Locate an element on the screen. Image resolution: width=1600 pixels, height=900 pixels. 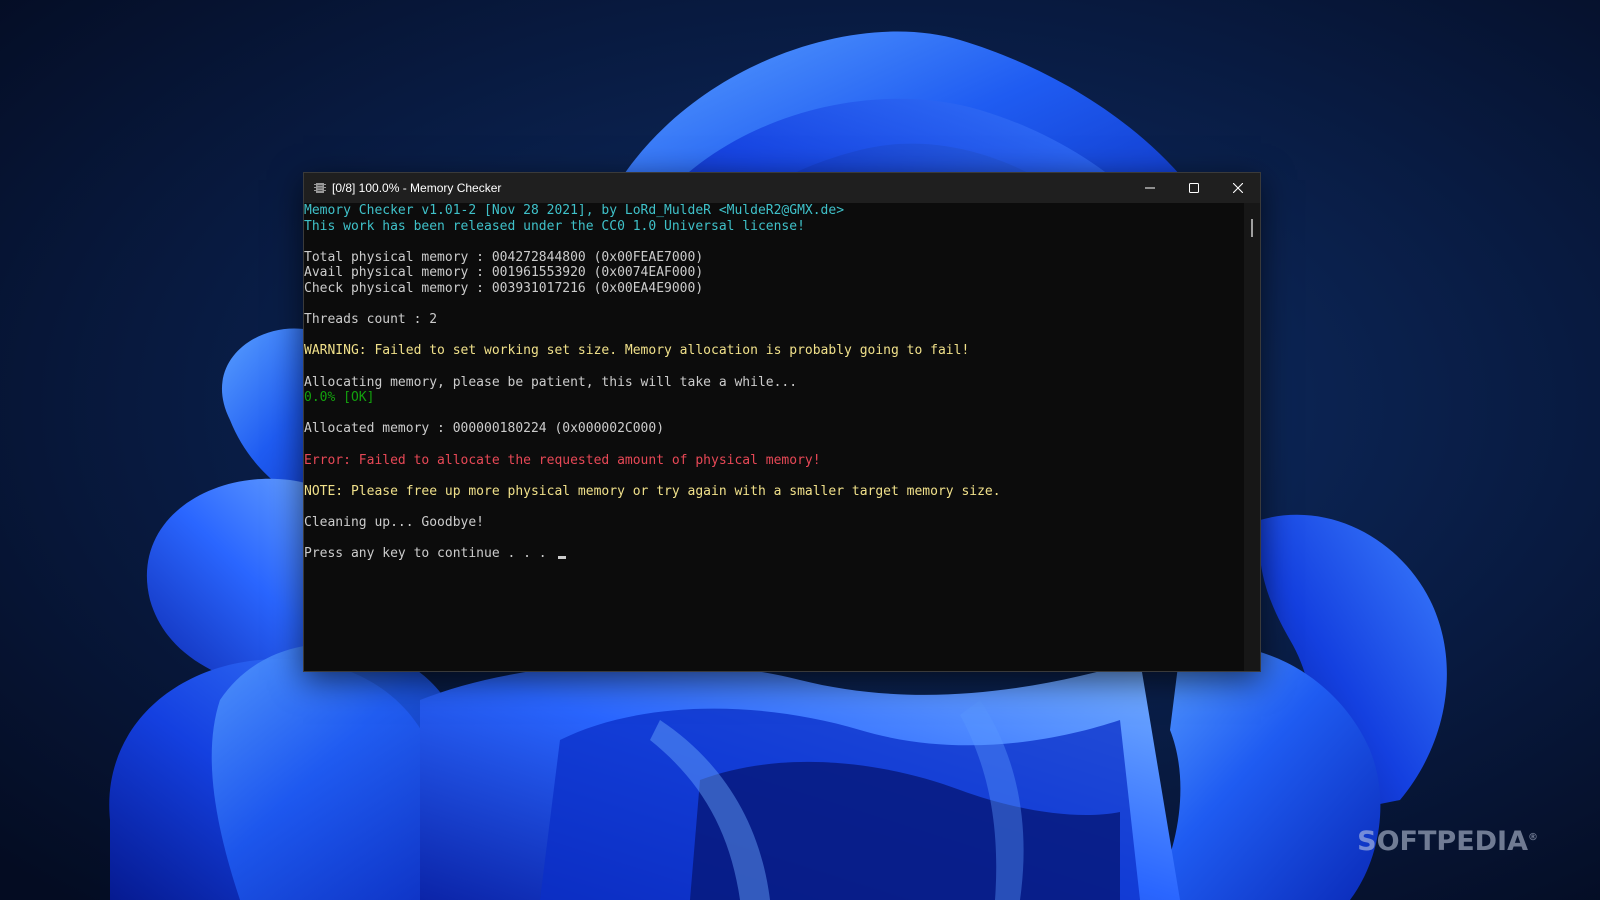
minimize-button is located at coordinates (1150, 188).